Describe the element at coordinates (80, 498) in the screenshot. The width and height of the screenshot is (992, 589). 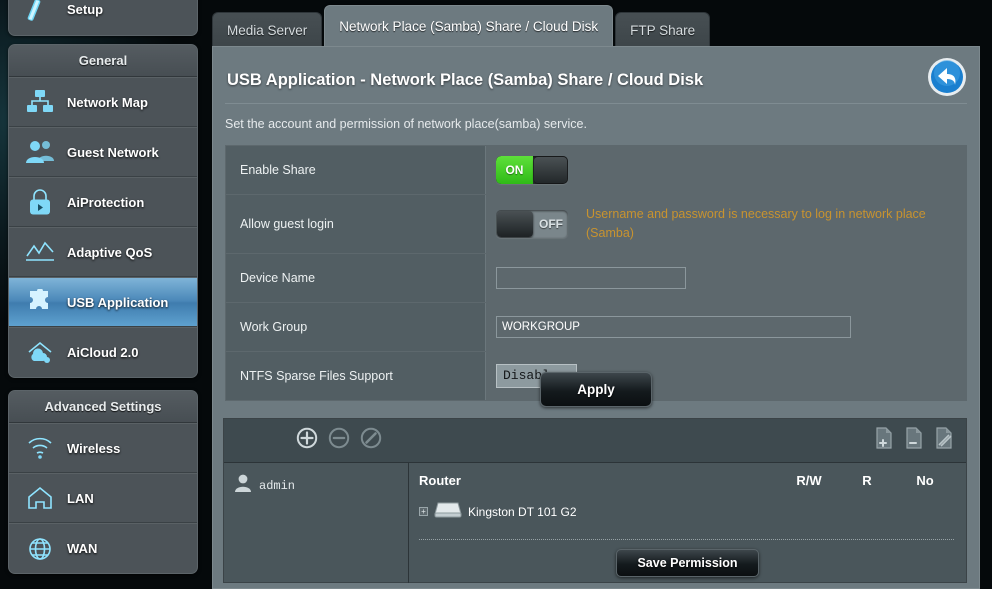
I see `sidebar-item-label: LAN` at that location.